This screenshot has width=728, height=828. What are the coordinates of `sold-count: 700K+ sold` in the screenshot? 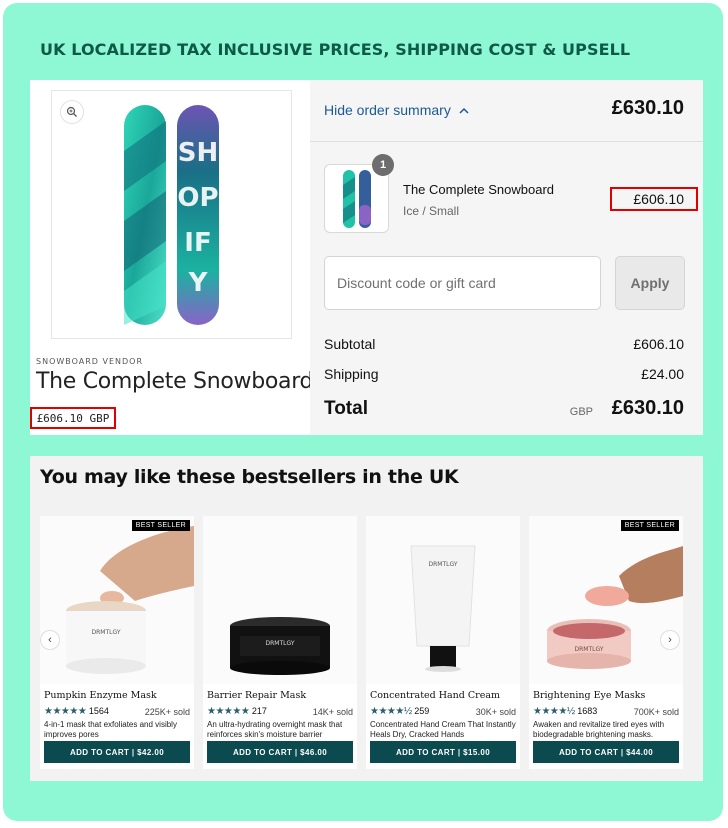 It's located at (656, 712).